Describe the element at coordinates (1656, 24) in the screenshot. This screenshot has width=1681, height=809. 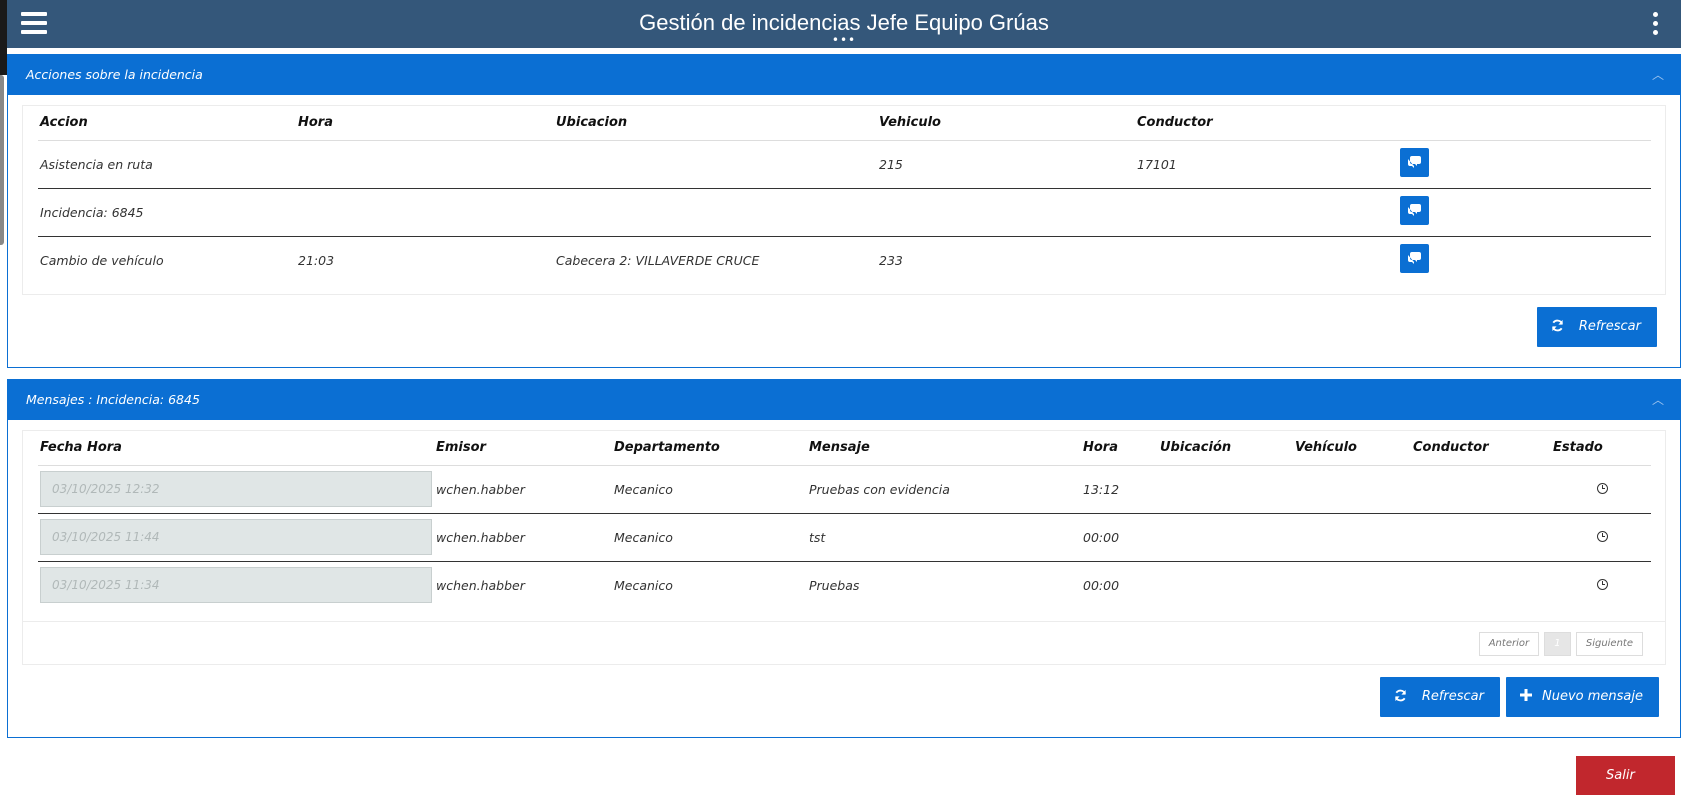
I see `more-options-icon` at that location.